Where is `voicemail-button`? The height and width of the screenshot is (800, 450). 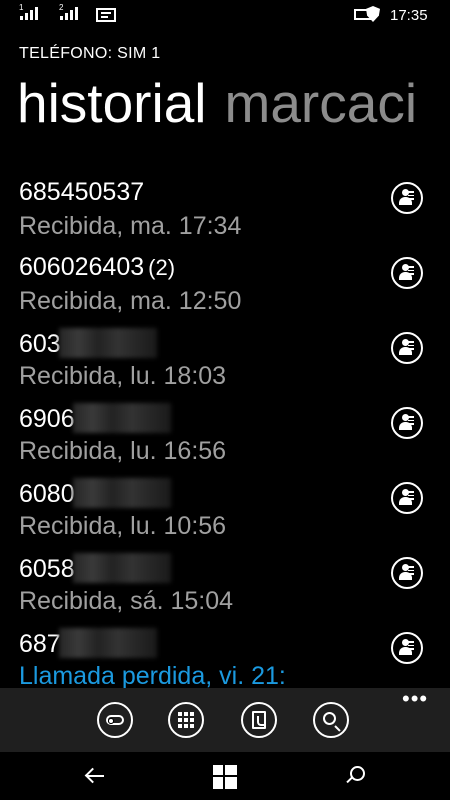 voicemail-button is located at coordinates (115, 720).